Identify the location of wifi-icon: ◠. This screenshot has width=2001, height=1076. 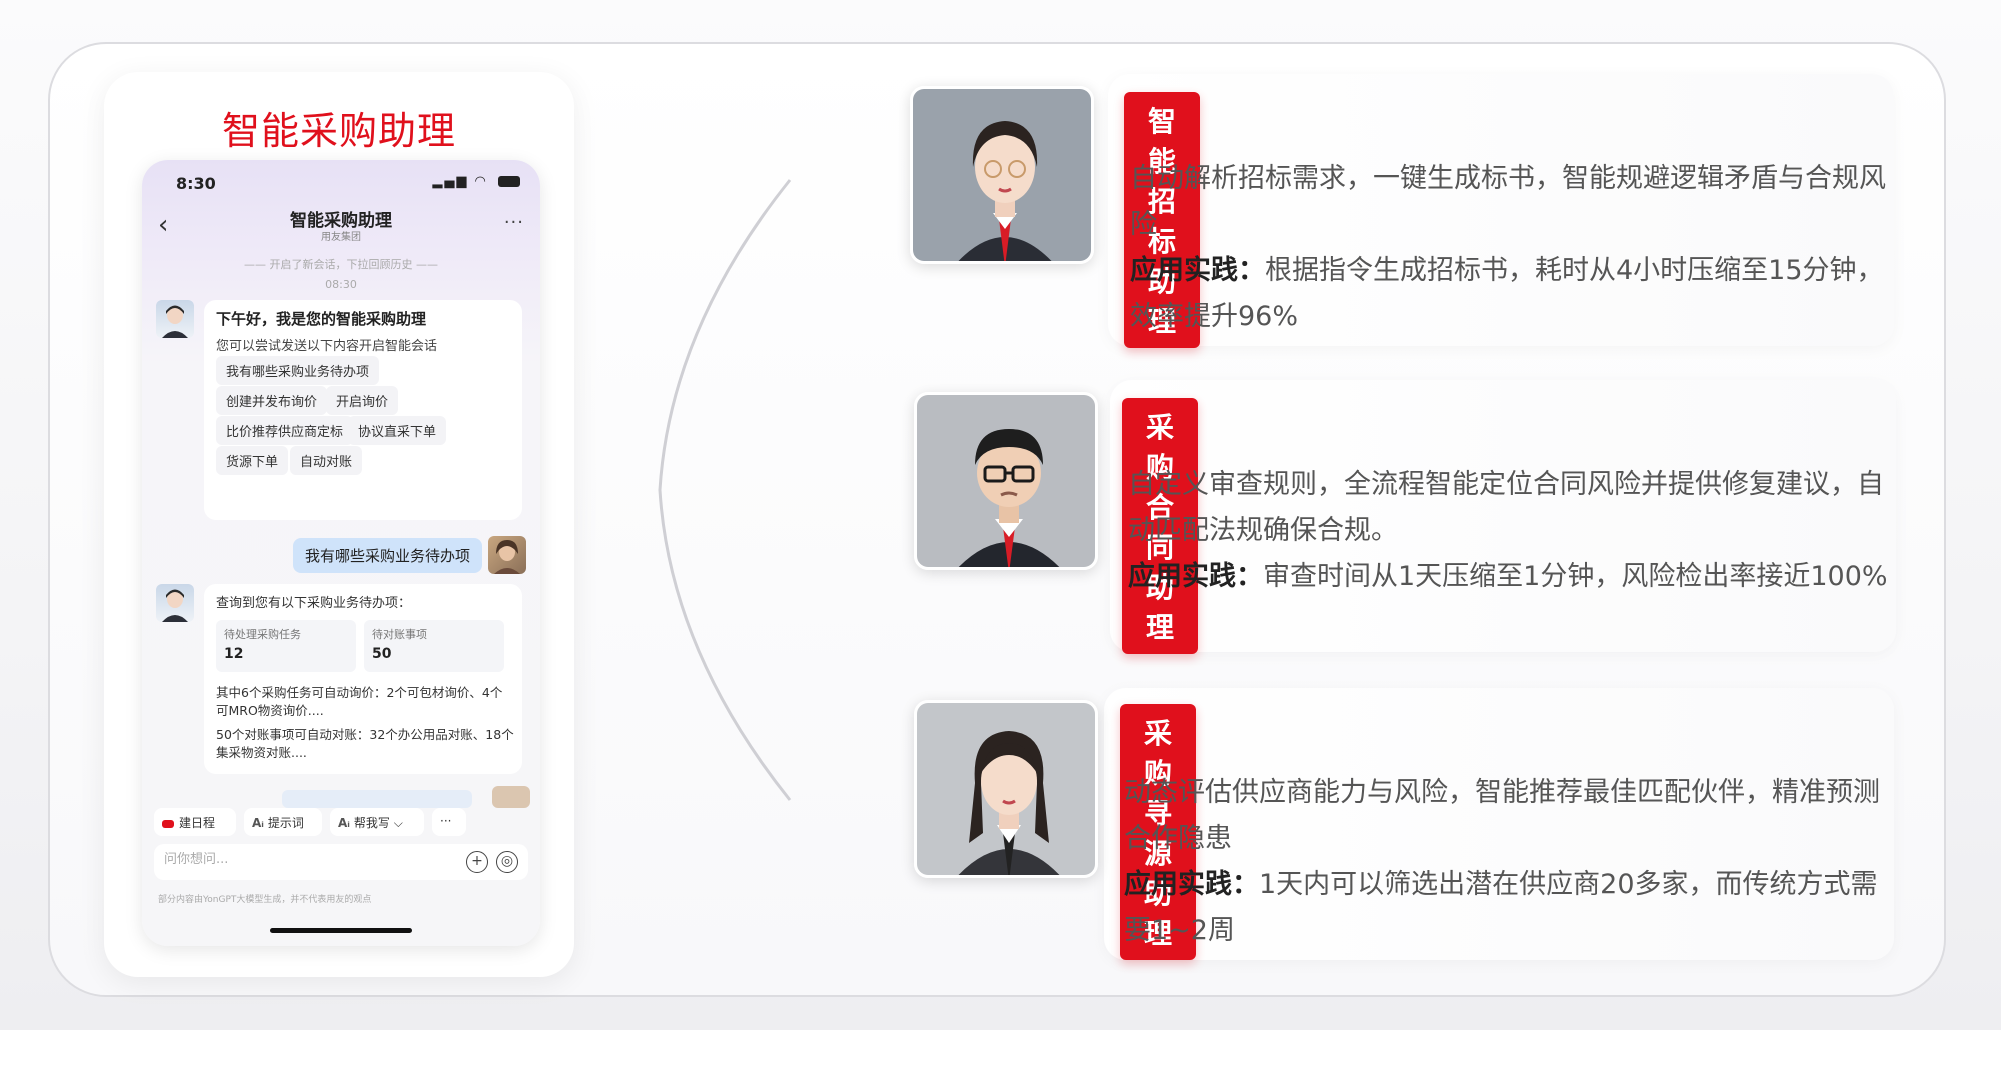
(481, 181).